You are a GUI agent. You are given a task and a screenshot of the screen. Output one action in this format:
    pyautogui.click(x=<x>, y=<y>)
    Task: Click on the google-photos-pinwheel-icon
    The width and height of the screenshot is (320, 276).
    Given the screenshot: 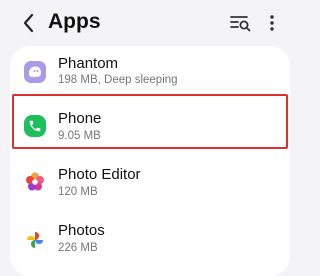 What is the action you would take?
    pyautogui.click(x=35, y=240)
    